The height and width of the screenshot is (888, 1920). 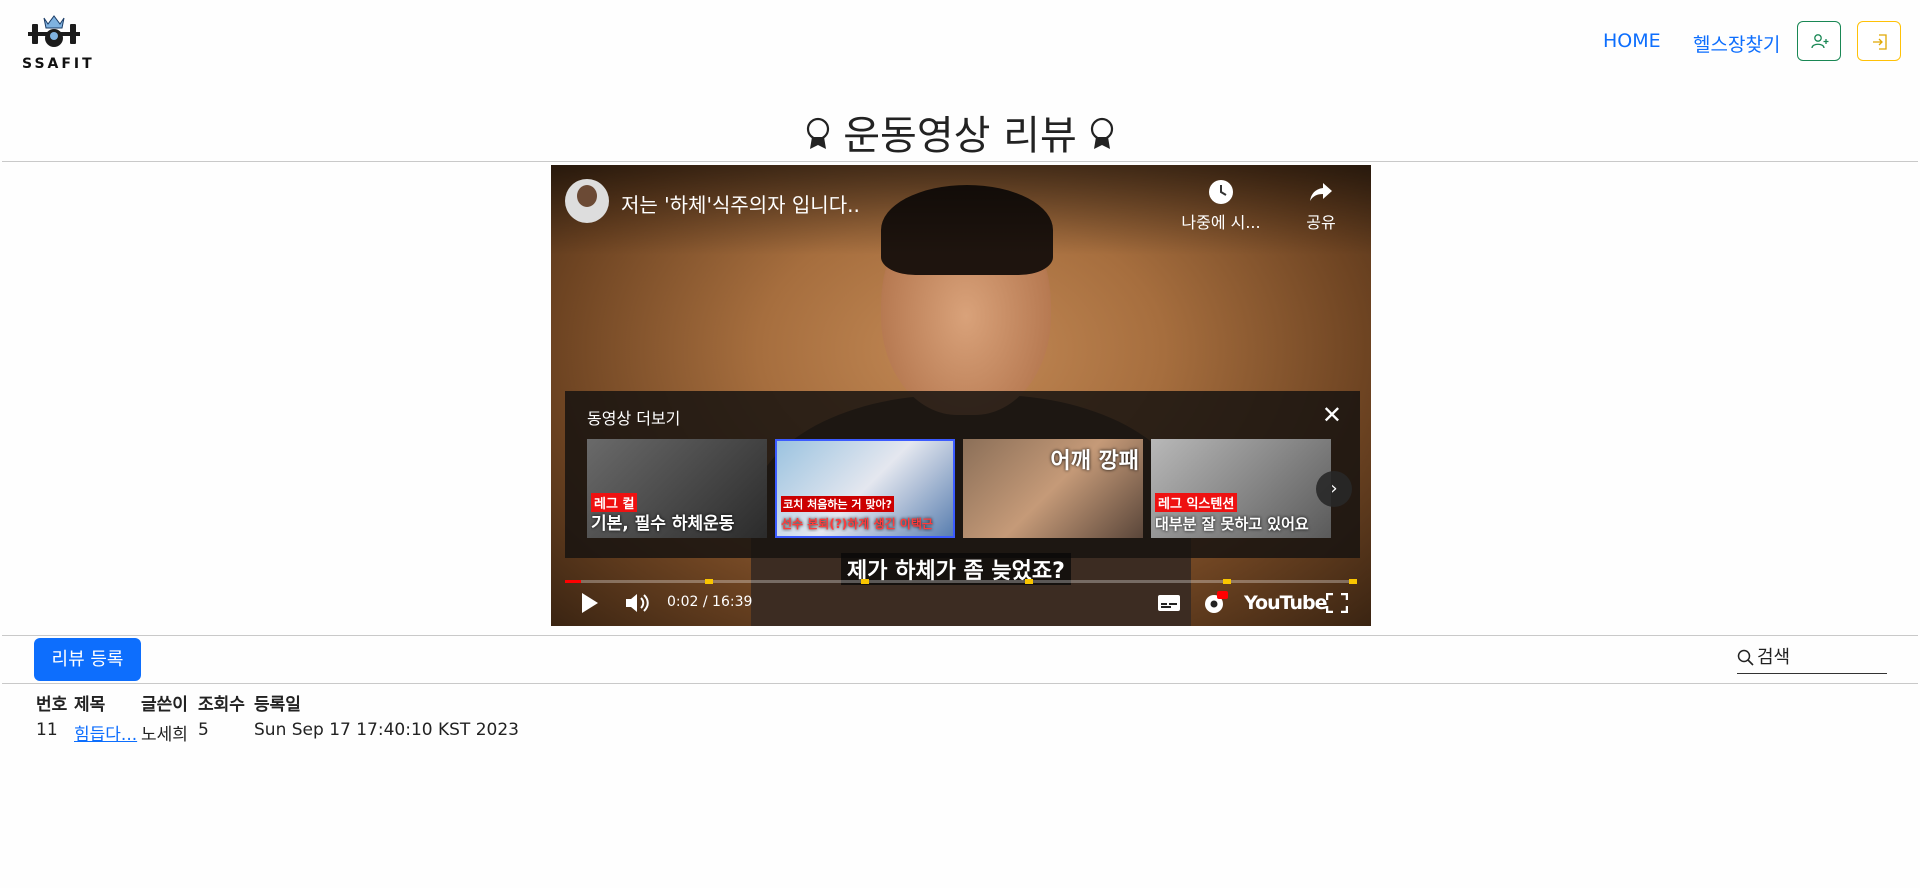 What do you see at coordinates (1232, 524) in the screenshot?
I see `thumb-caption: 대부분 잘 못하고 있어요` at bounding box center [1232, 524].